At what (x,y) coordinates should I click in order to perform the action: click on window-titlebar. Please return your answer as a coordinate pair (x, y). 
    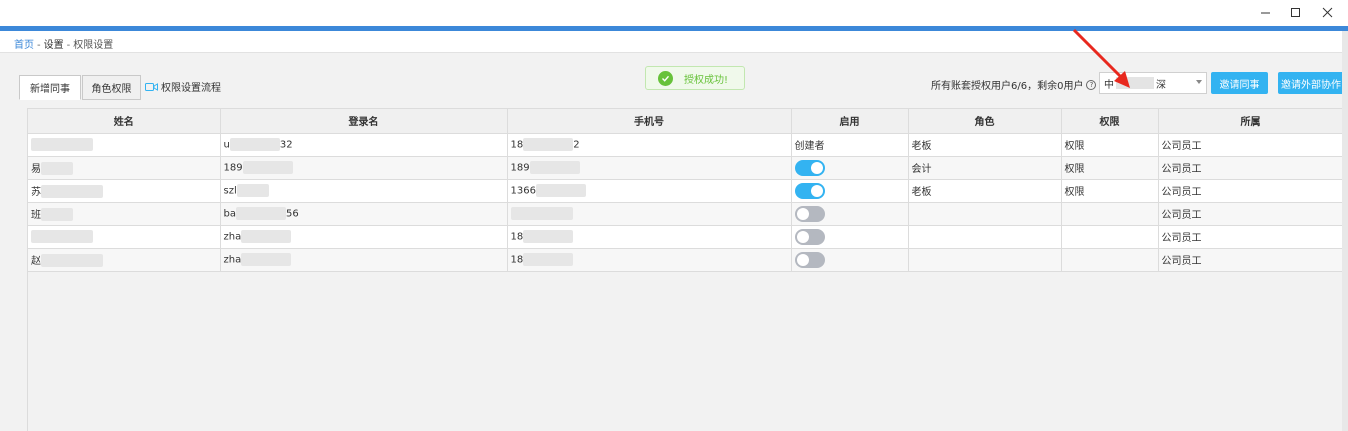
    Looking at the image, I should click on (674, 13).